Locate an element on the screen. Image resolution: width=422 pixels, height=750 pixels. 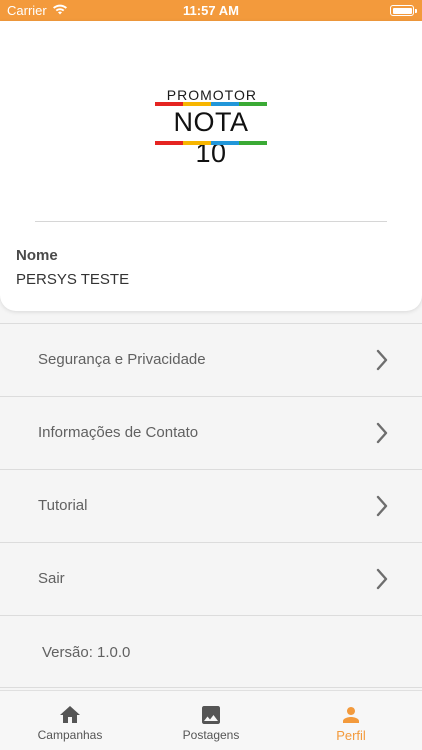
menu-item-label: Informações de Contato is located at coordinates (118, 432).